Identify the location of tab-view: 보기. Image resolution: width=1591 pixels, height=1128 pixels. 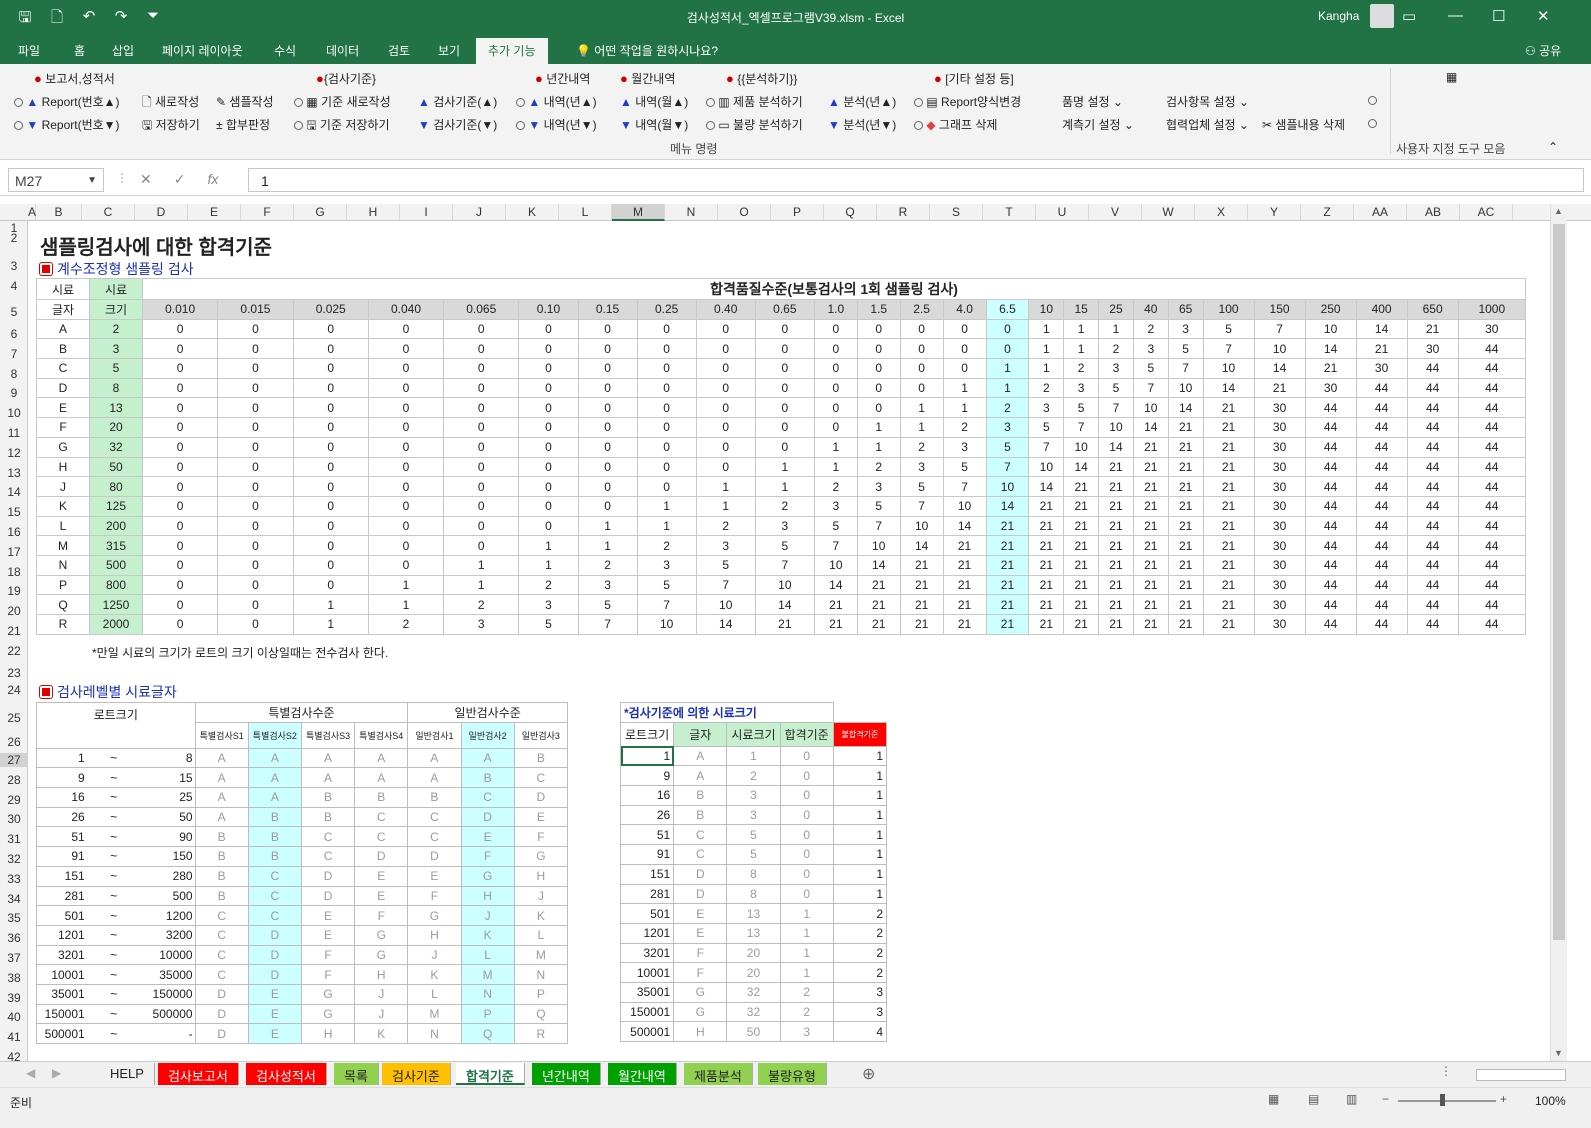
(449, 50).